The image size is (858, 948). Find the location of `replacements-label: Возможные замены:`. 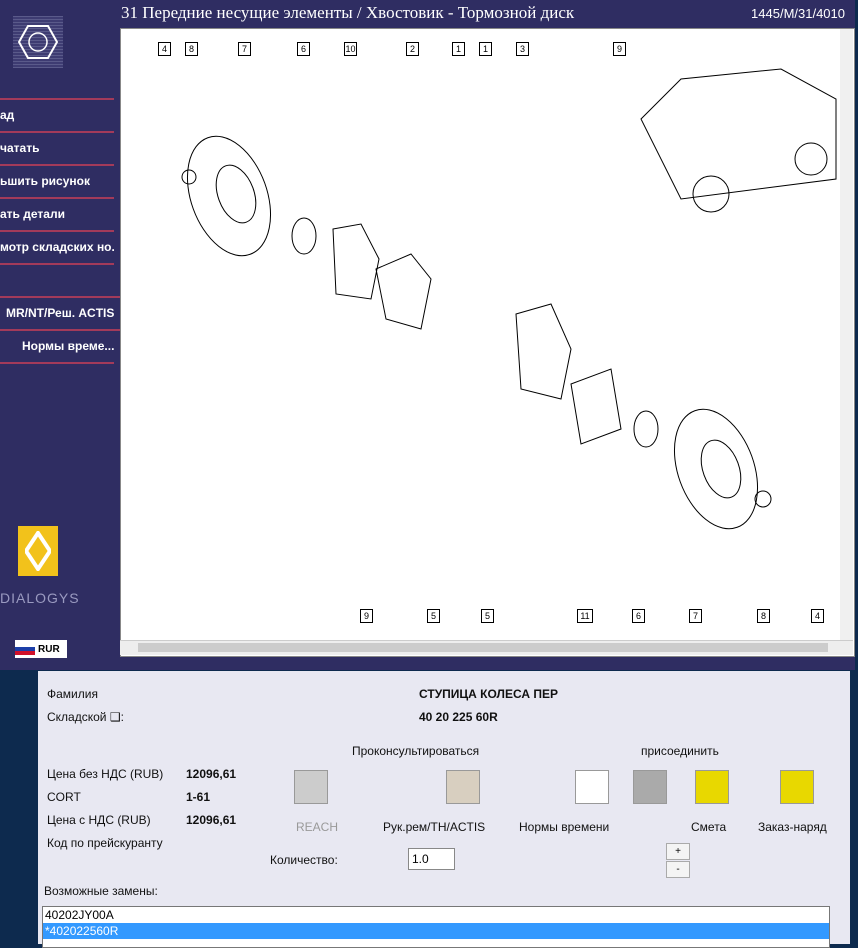

replacements-label: Возможные замены: is located at coordinates (101, 891).